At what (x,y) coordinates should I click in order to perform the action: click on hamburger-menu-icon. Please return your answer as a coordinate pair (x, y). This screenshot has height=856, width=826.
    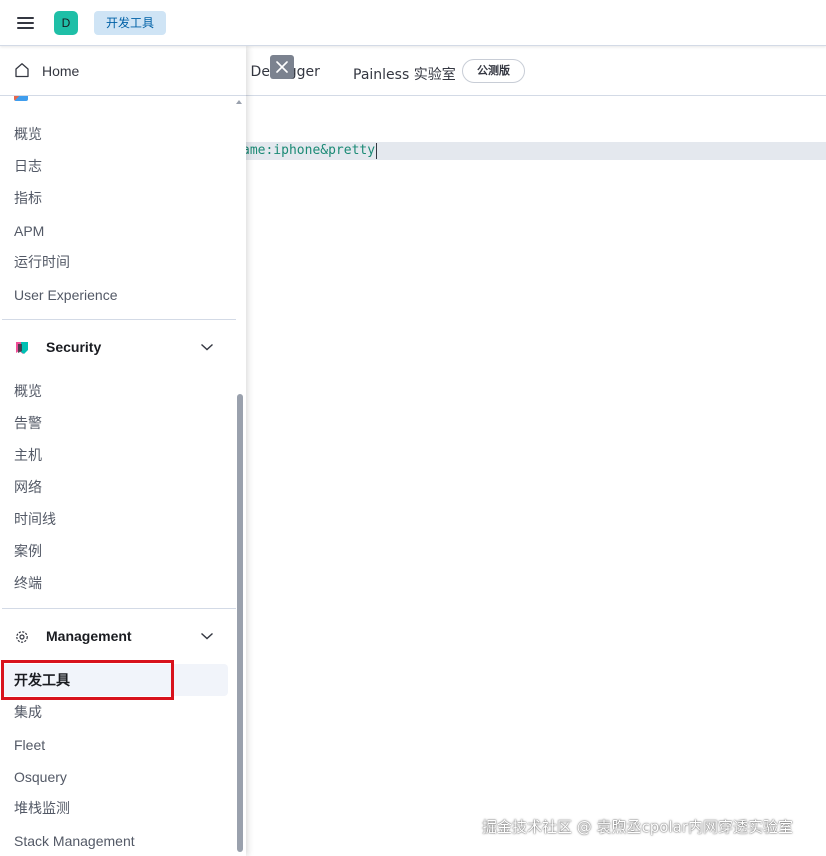
    Looking at the image, I should click on (26, 23).